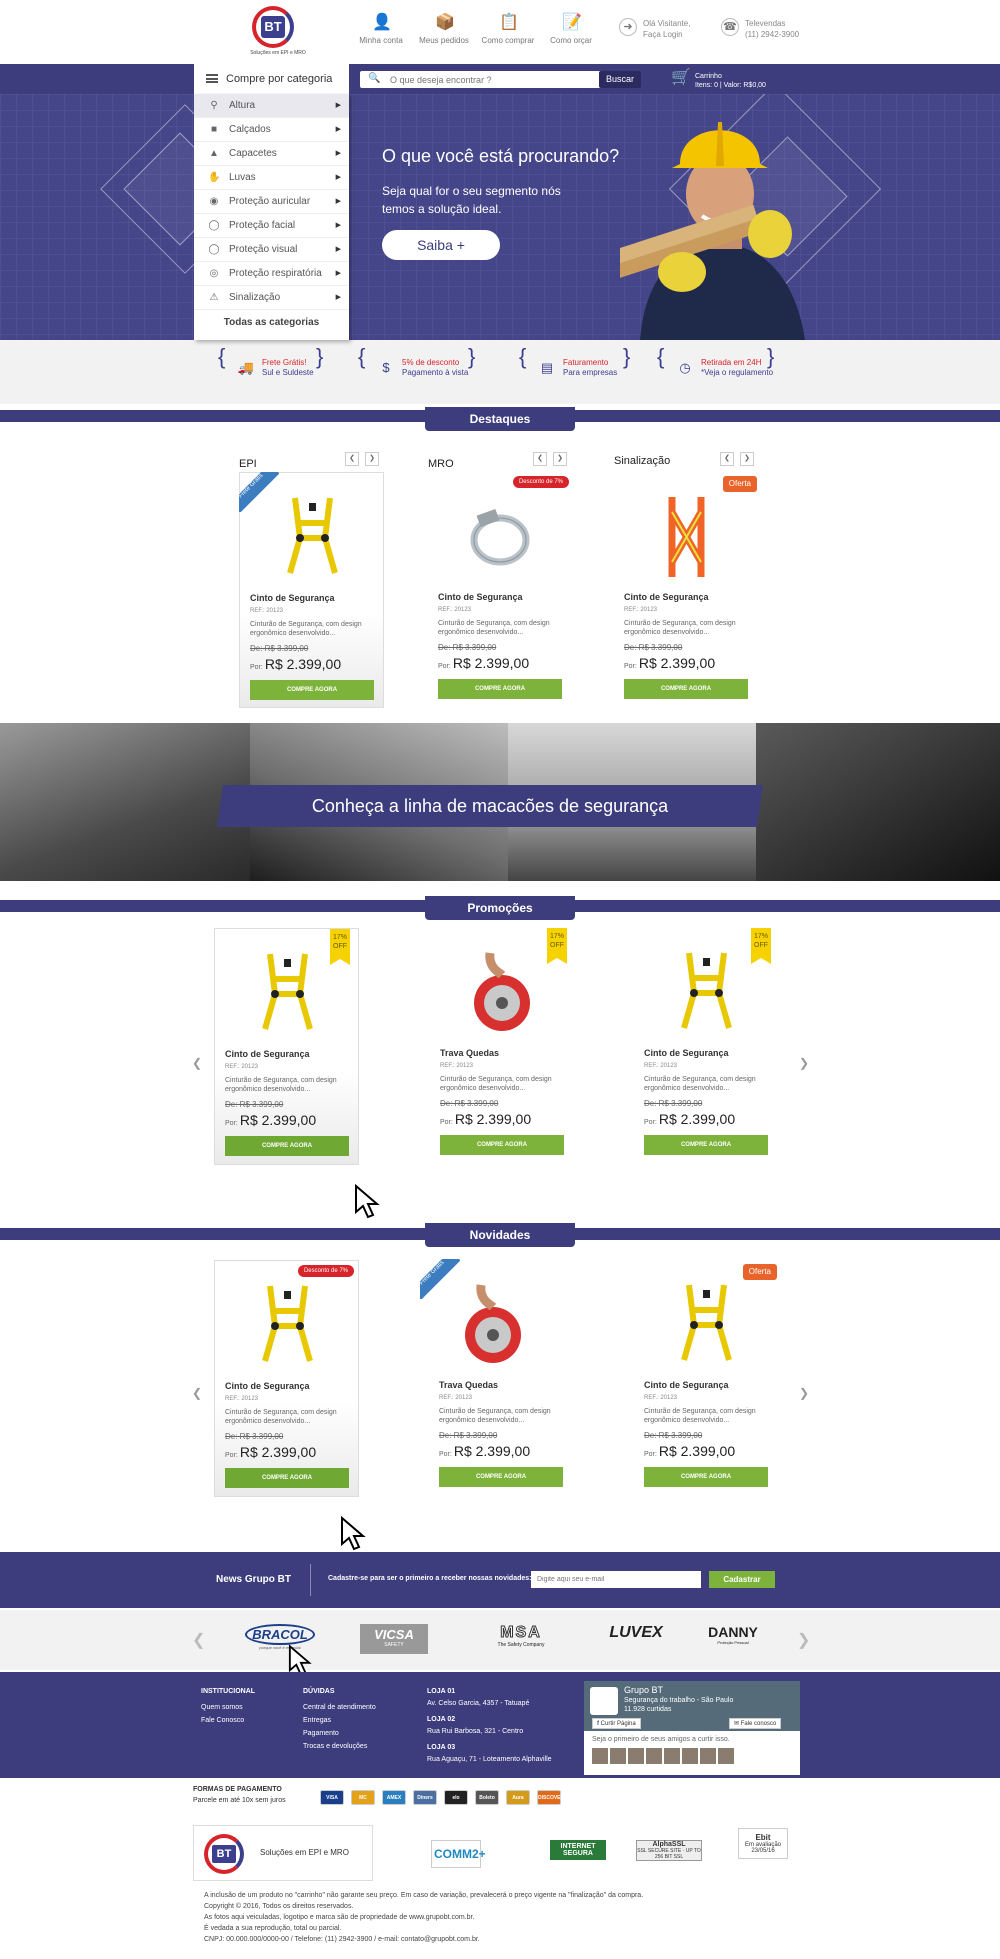 The width and height of the screenshot is (1000, 1959). I want to click on brands-prev-icon: ❮, so click(198, 1640).